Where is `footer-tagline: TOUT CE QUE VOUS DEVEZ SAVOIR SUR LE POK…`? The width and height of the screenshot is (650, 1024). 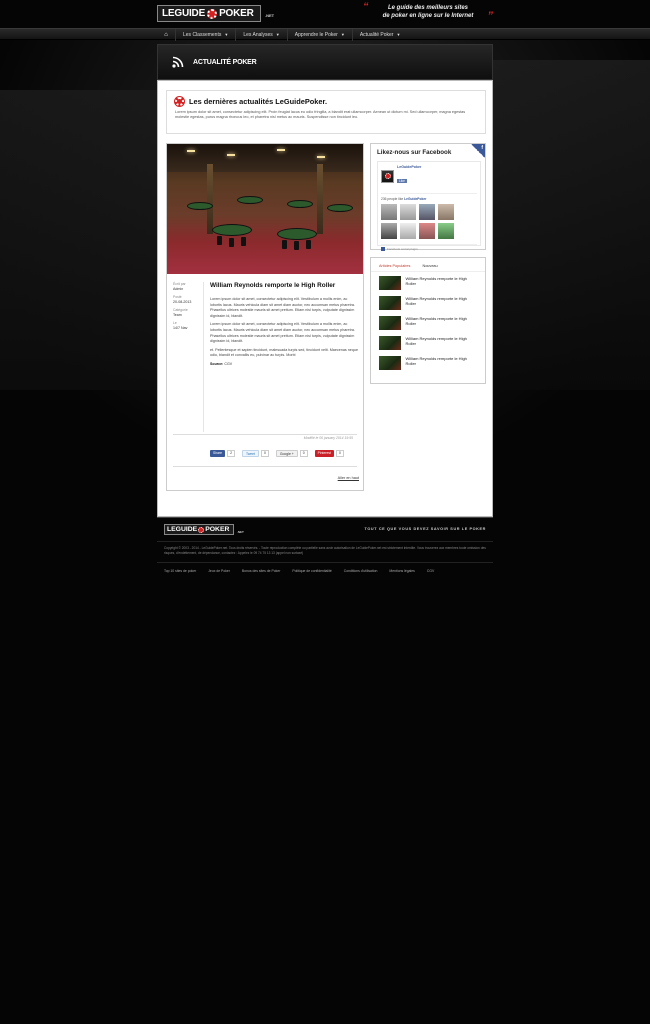
footer-tagline: TOUT CE QUE VOUS DEVEZ SAVOIR SUR LE POK… is located at coordinates (425, 529).